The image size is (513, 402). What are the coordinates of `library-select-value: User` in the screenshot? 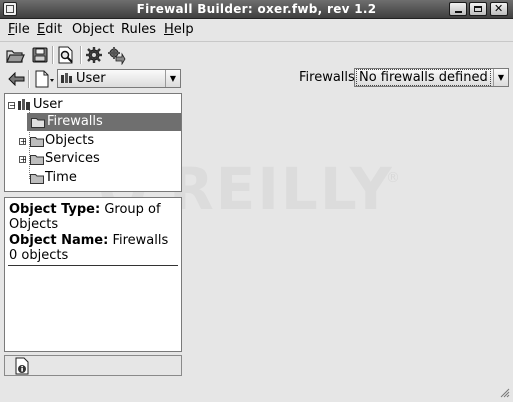 It's located at (91, 78).